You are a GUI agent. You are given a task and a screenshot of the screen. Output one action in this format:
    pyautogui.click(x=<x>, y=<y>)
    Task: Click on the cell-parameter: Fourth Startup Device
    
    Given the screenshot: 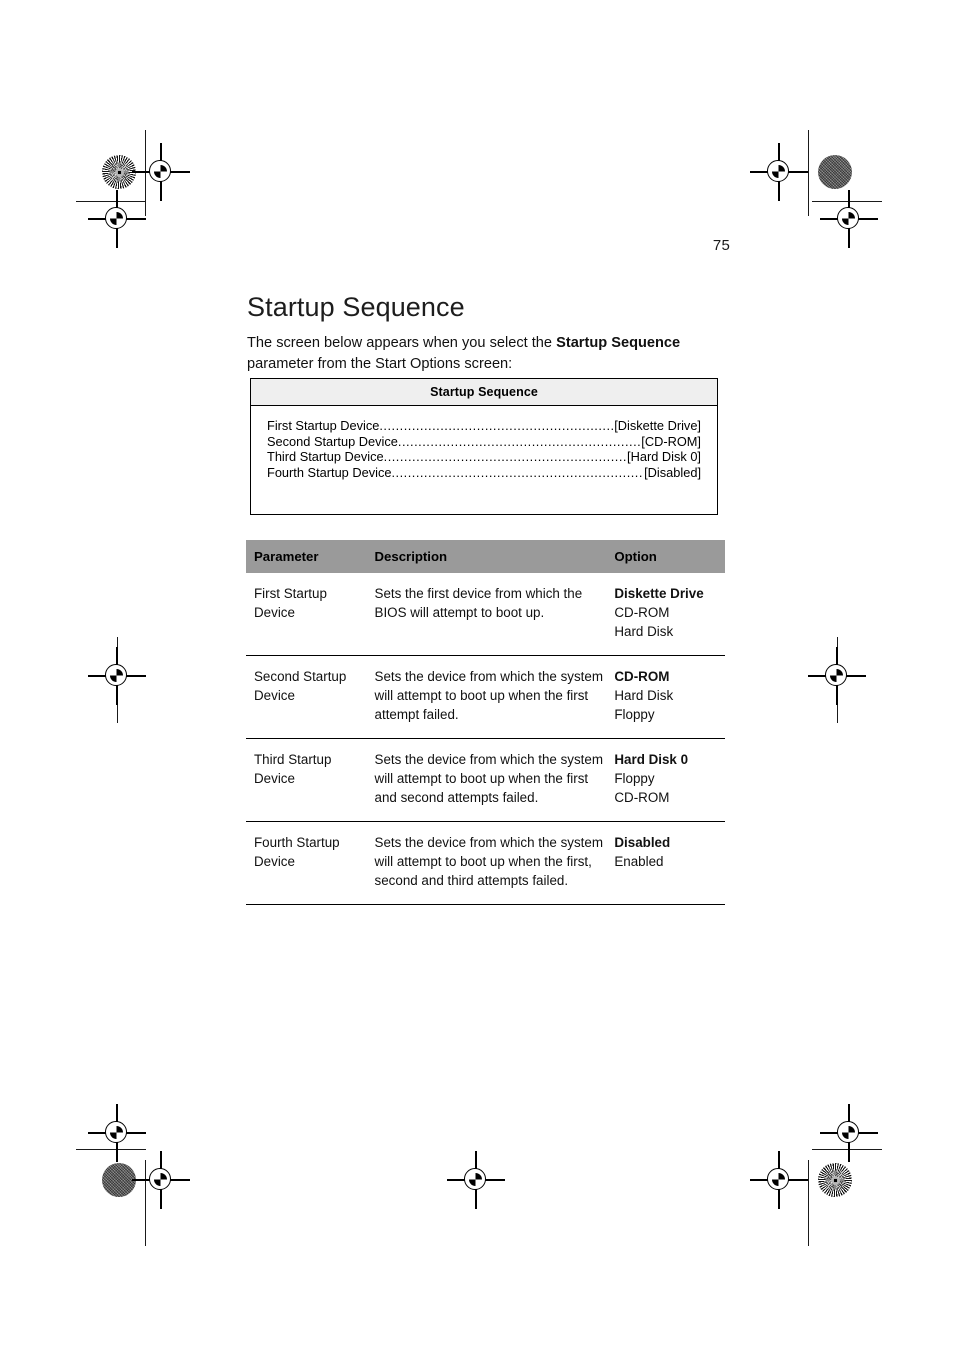 What is the action you would take?
    pyautogui.click(x=310, y=863)
    